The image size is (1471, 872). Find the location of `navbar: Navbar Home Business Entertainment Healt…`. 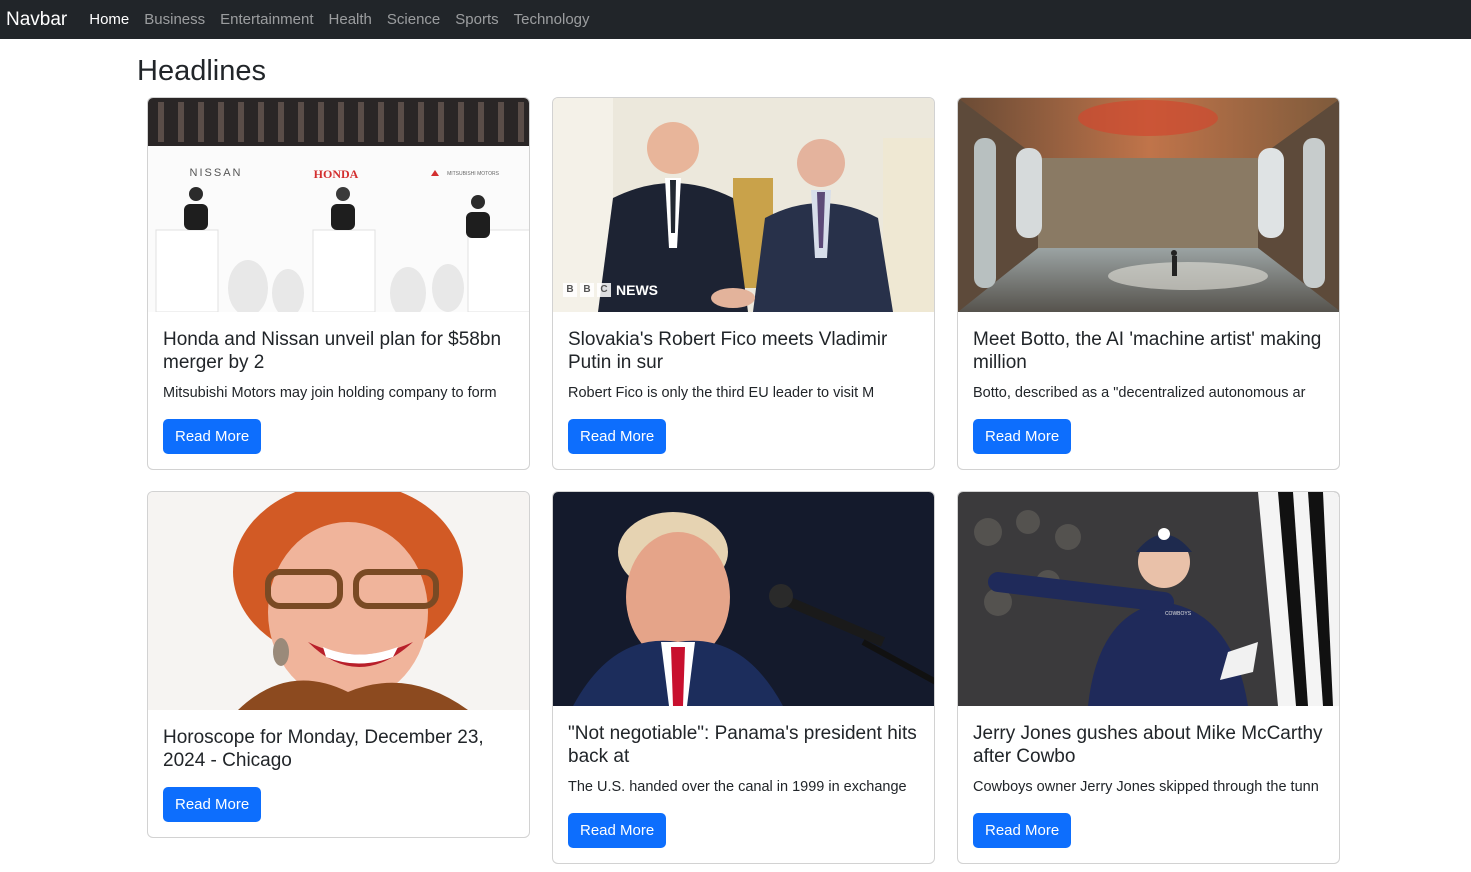

navbar: Navbar Home Business Entertainment Healt… is located at coordinates (735, 19).